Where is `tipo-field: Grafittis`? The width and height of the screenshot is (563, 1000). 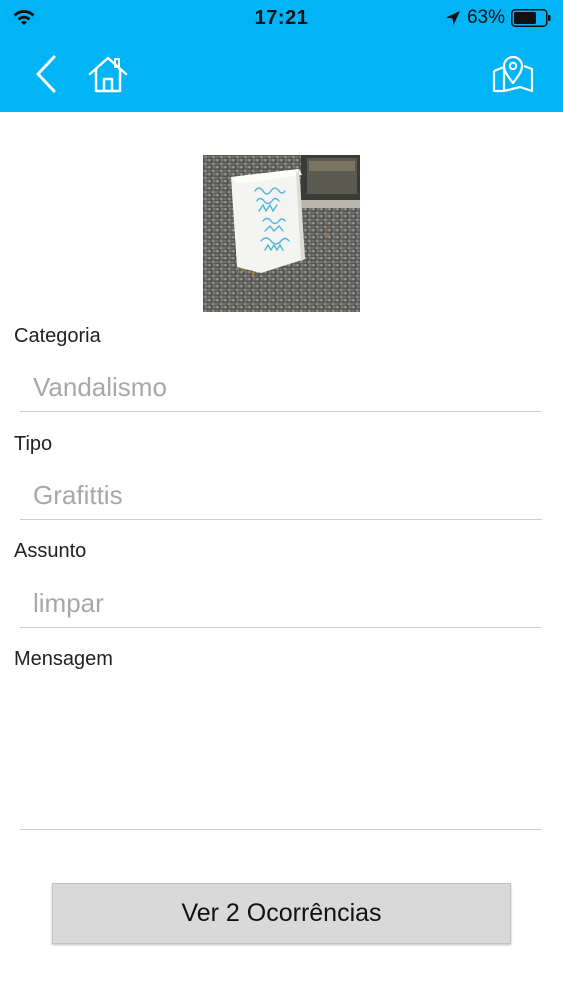 tipo-field: Grafittis is located at coordinates (281, 495).